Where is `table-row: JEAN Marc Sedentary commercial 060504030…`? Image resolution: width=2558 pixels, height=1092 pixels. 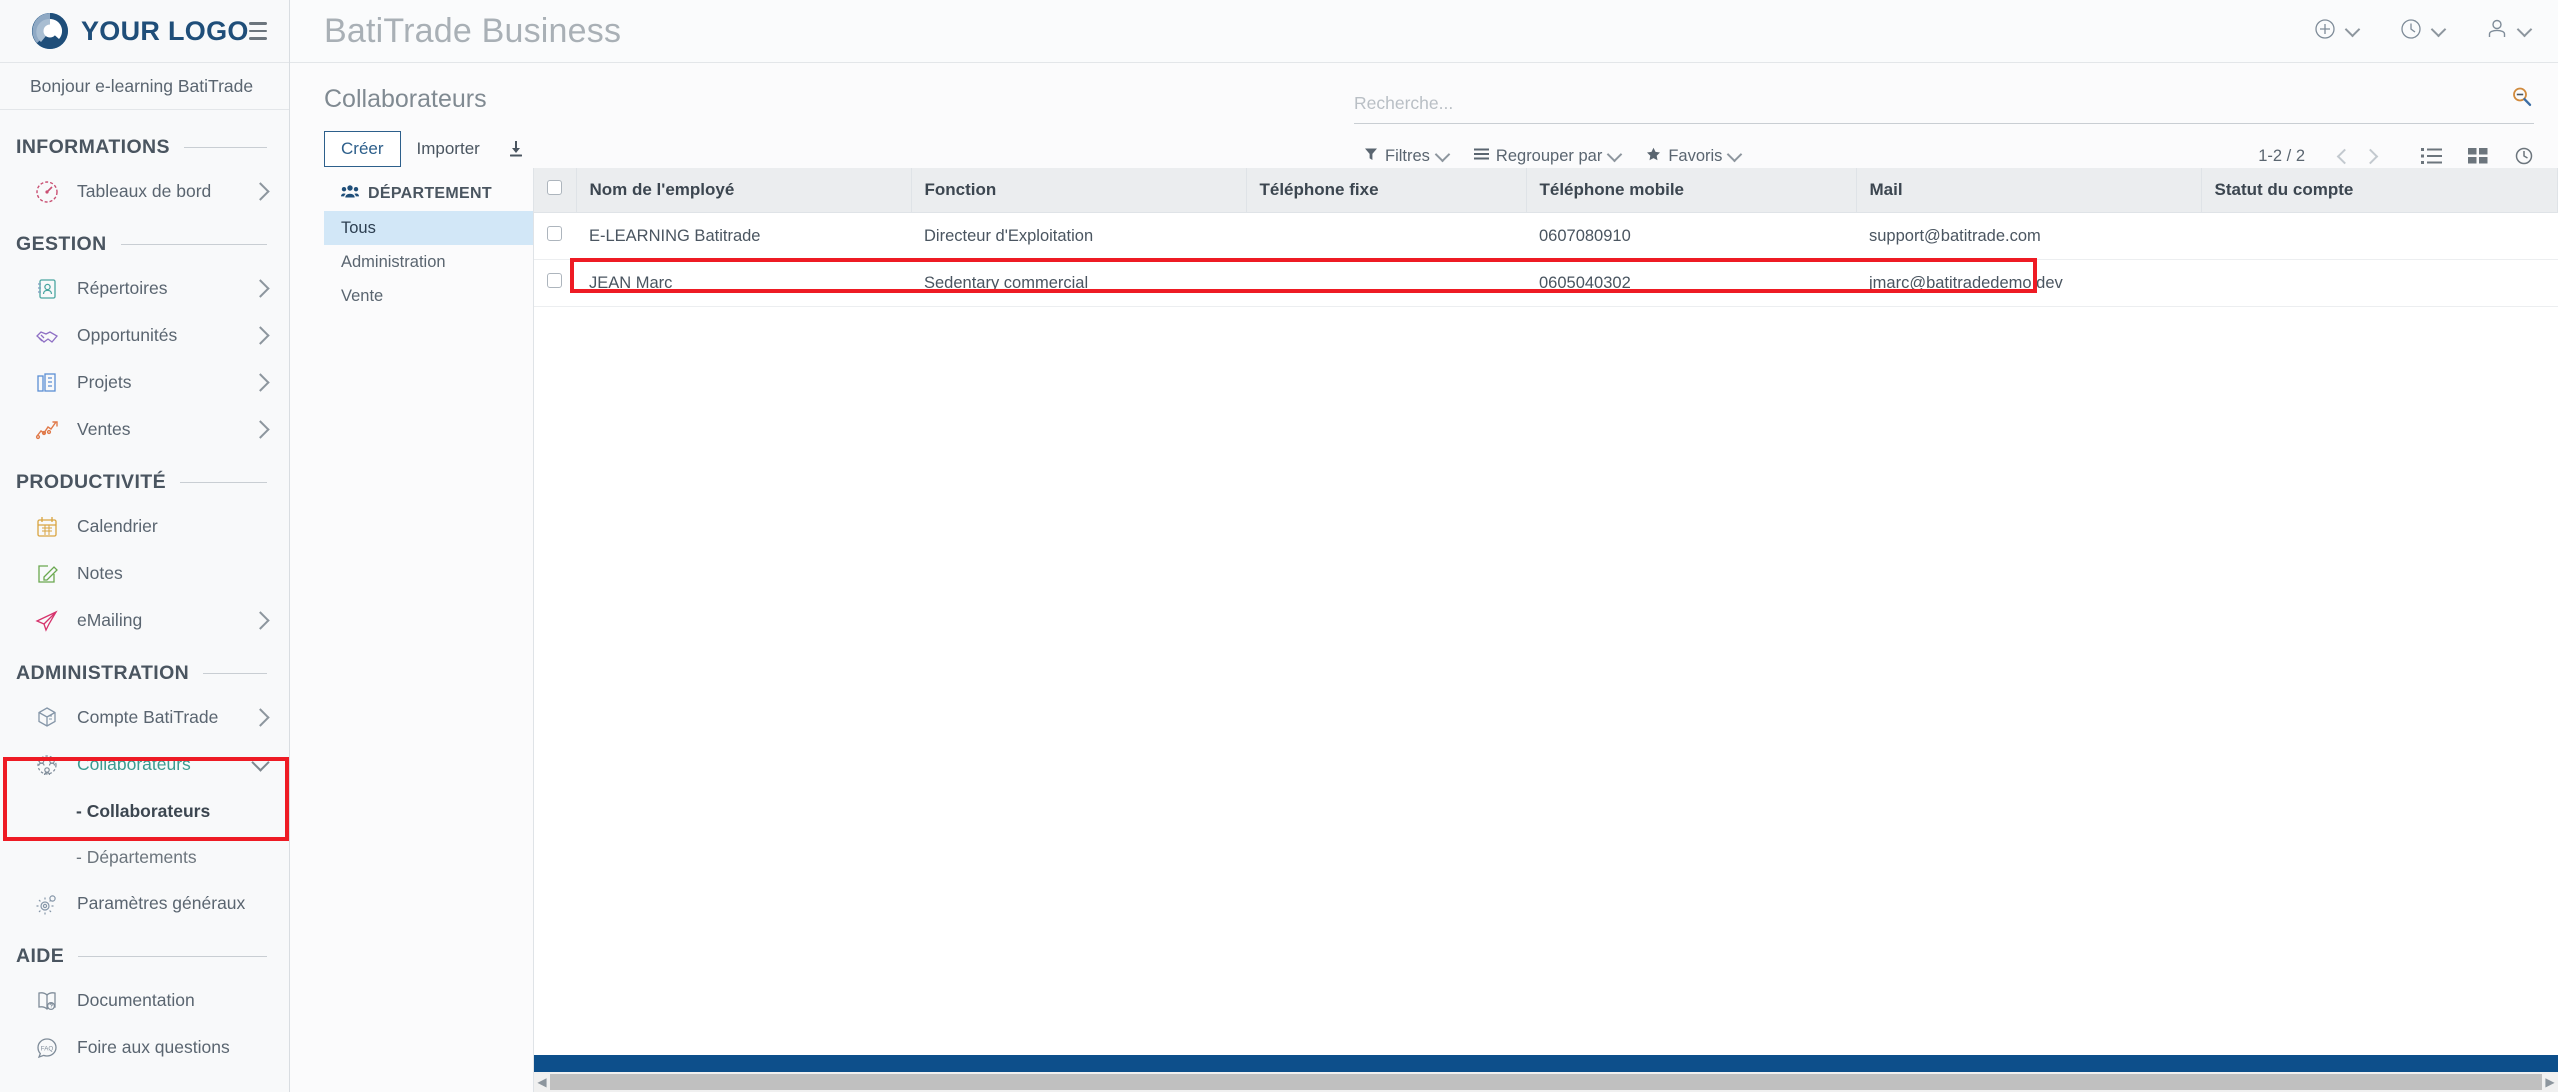 table-row: JEAN Marc Sedentary commercial 060504030… is located at coordinates (1546, 283).